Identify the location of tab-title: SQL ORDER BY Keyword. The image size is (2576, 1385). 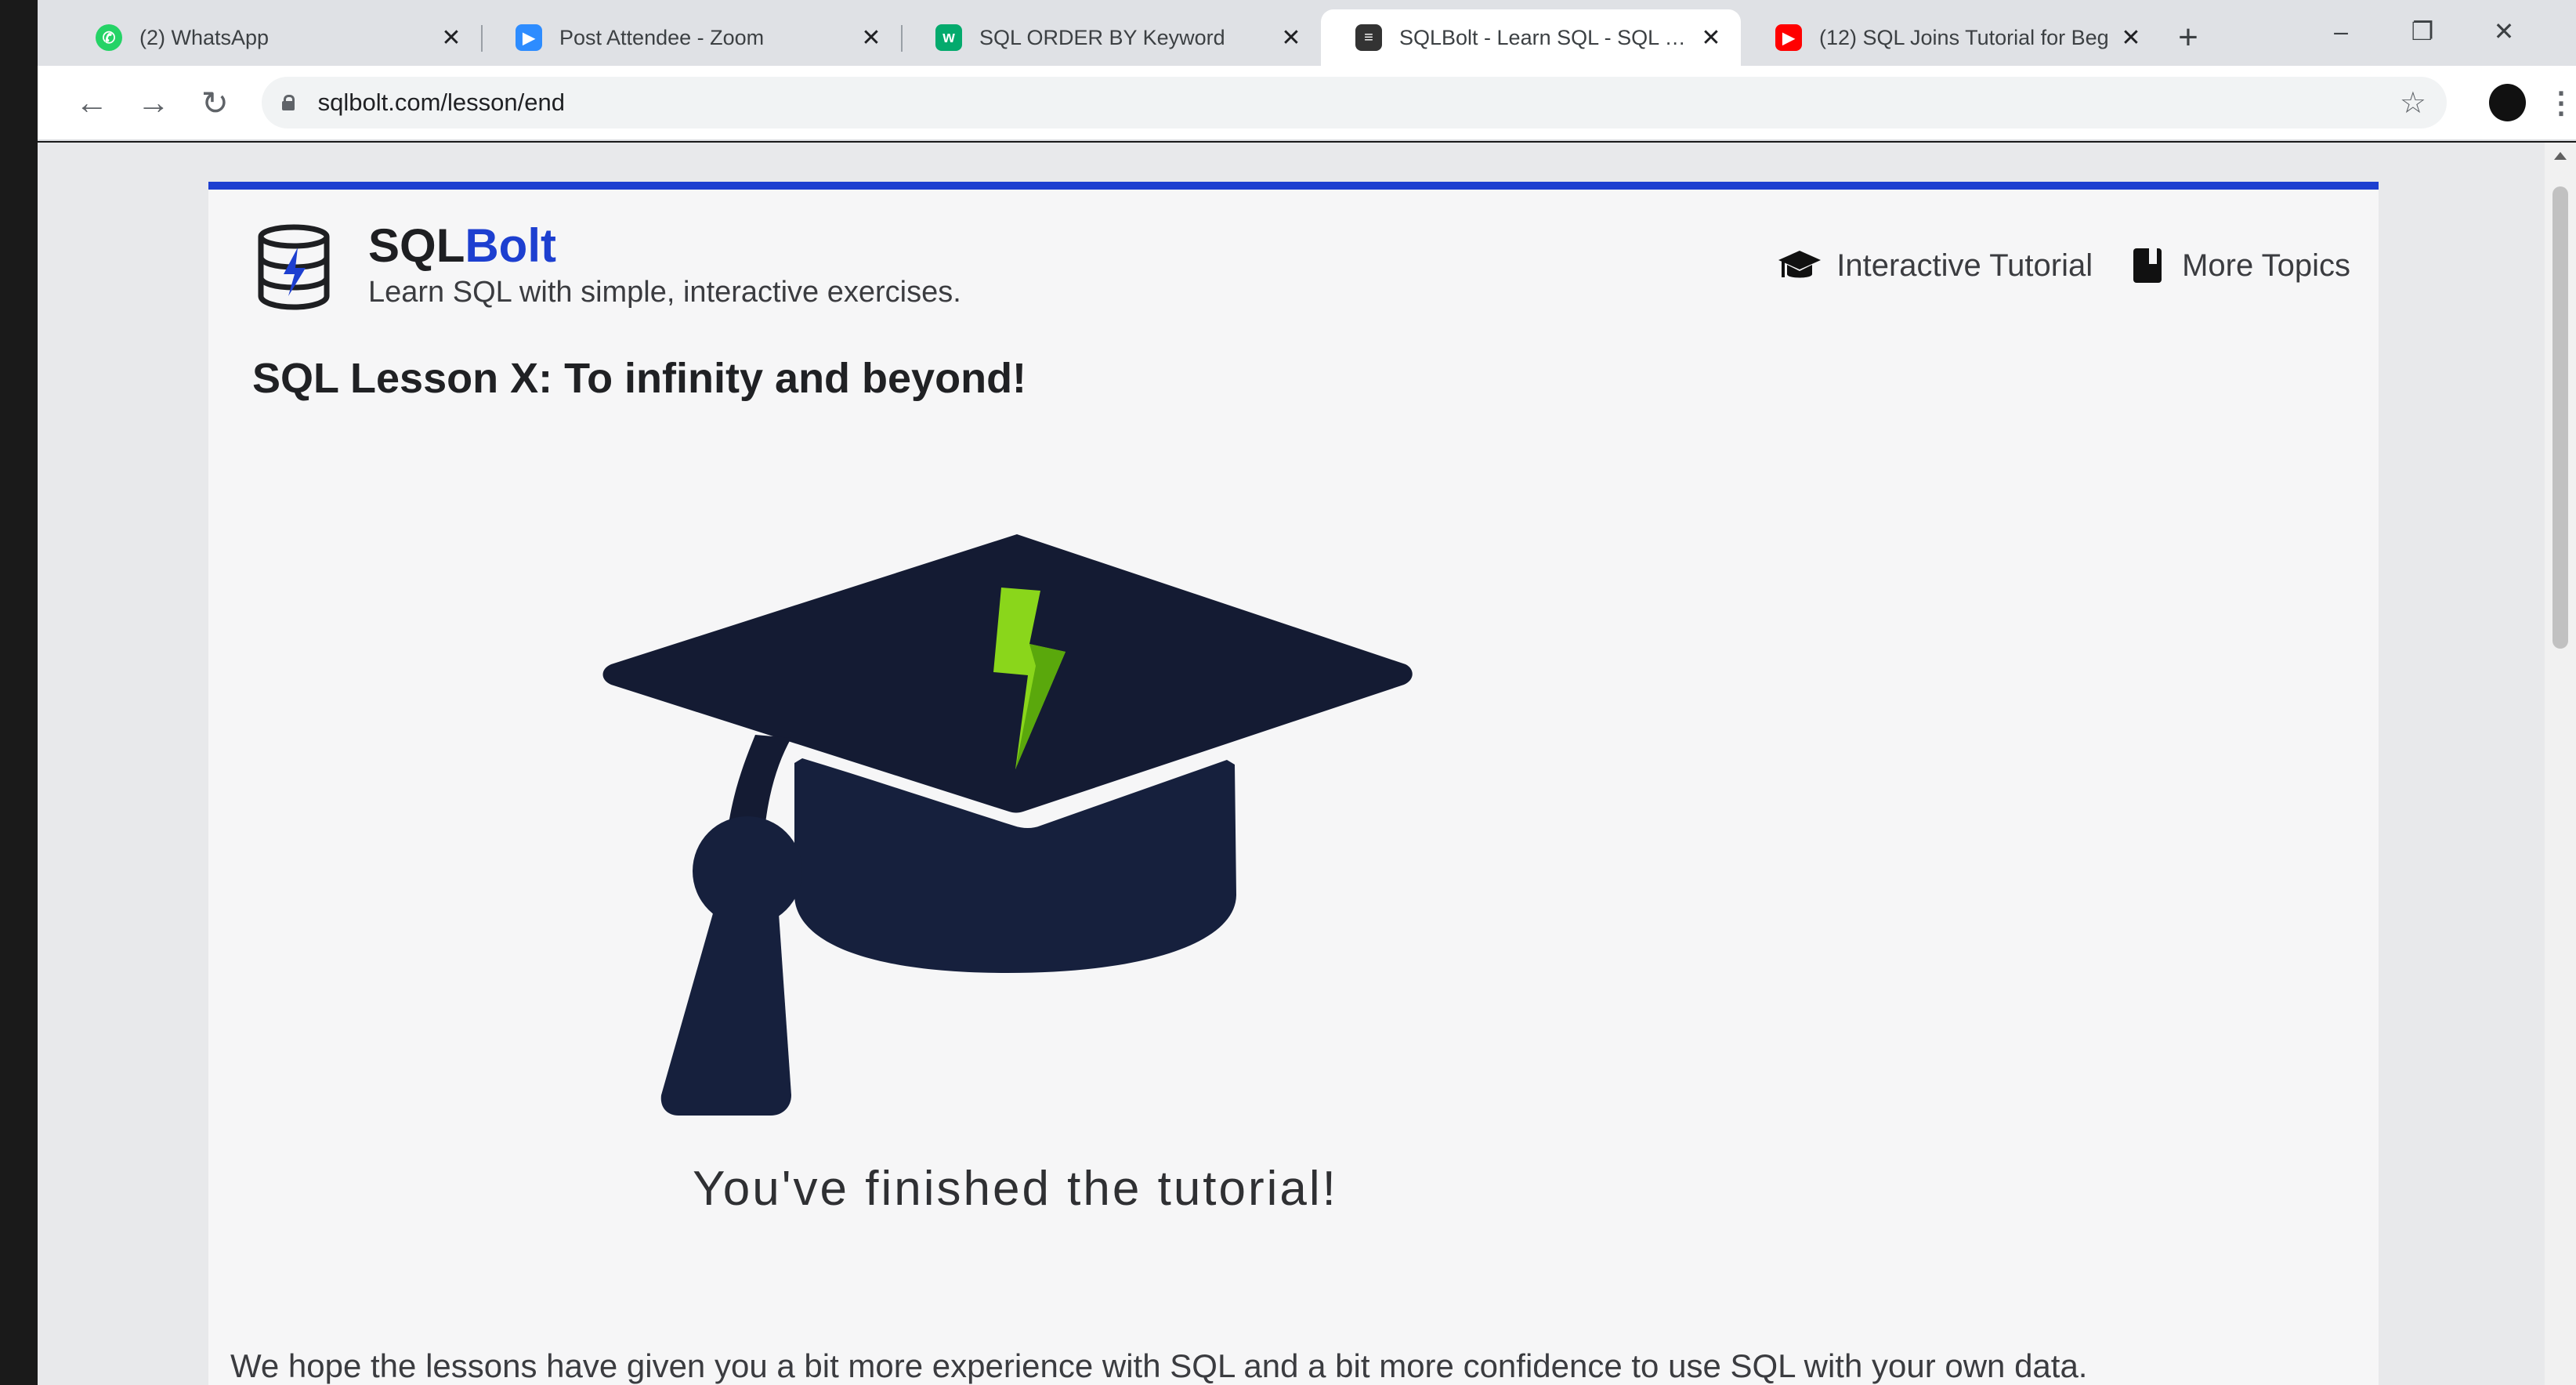
(1102, 37).